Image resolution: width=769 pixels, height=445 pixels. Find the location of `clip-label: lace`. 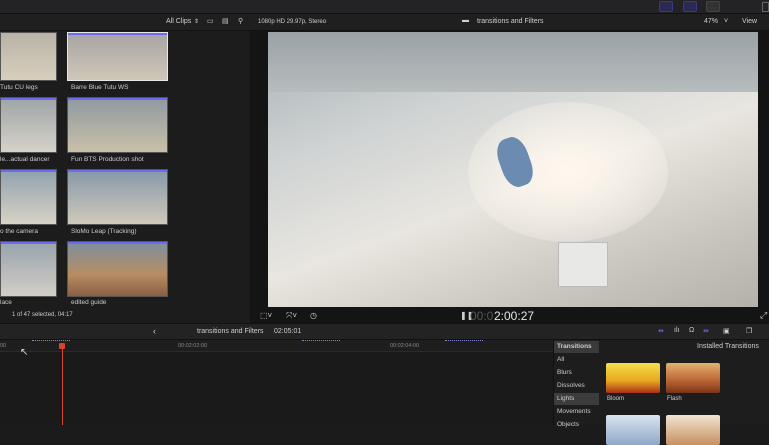

clip-label: lace is located at coordinates (6, 302).